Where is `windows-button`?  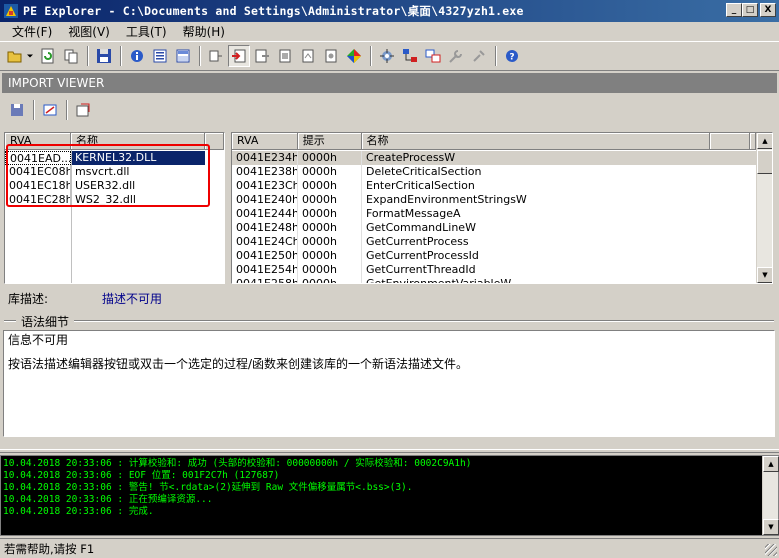
windows-button is located at coordinates (433, 56).